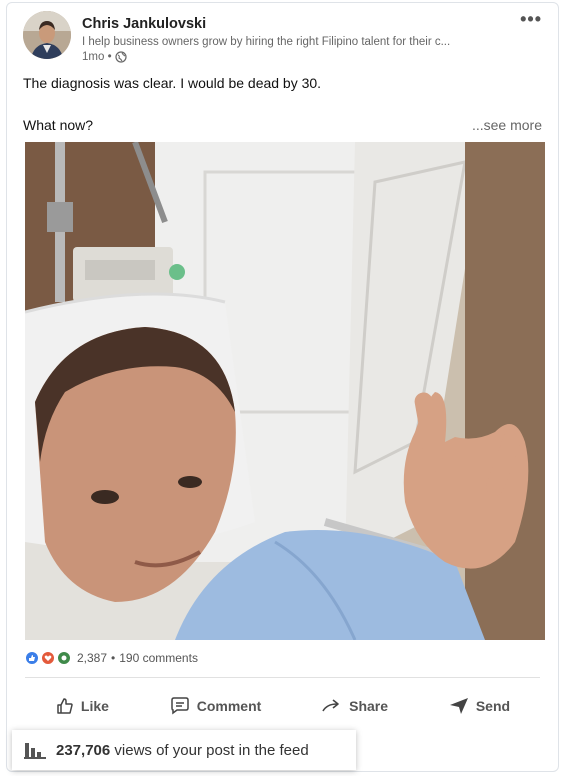 The width and height of the screenshot is (565, 776). Describe the element at coordinates (92, 658) in the screenshot. I see `reaction-count: 2,387` at that location.